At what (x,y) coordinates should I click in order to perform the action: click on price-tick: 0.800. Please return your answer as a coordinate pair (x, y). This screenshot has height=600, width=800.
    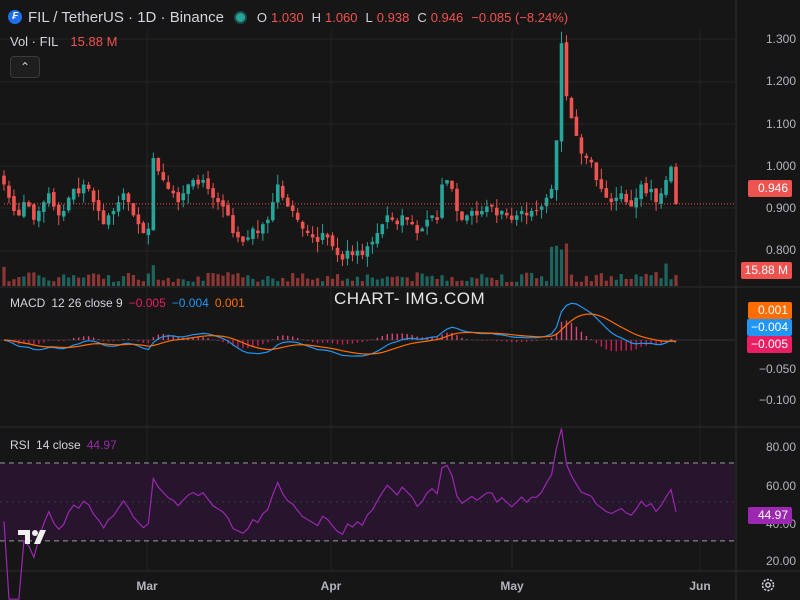
    Looking at the image, I should click on (780, 250).